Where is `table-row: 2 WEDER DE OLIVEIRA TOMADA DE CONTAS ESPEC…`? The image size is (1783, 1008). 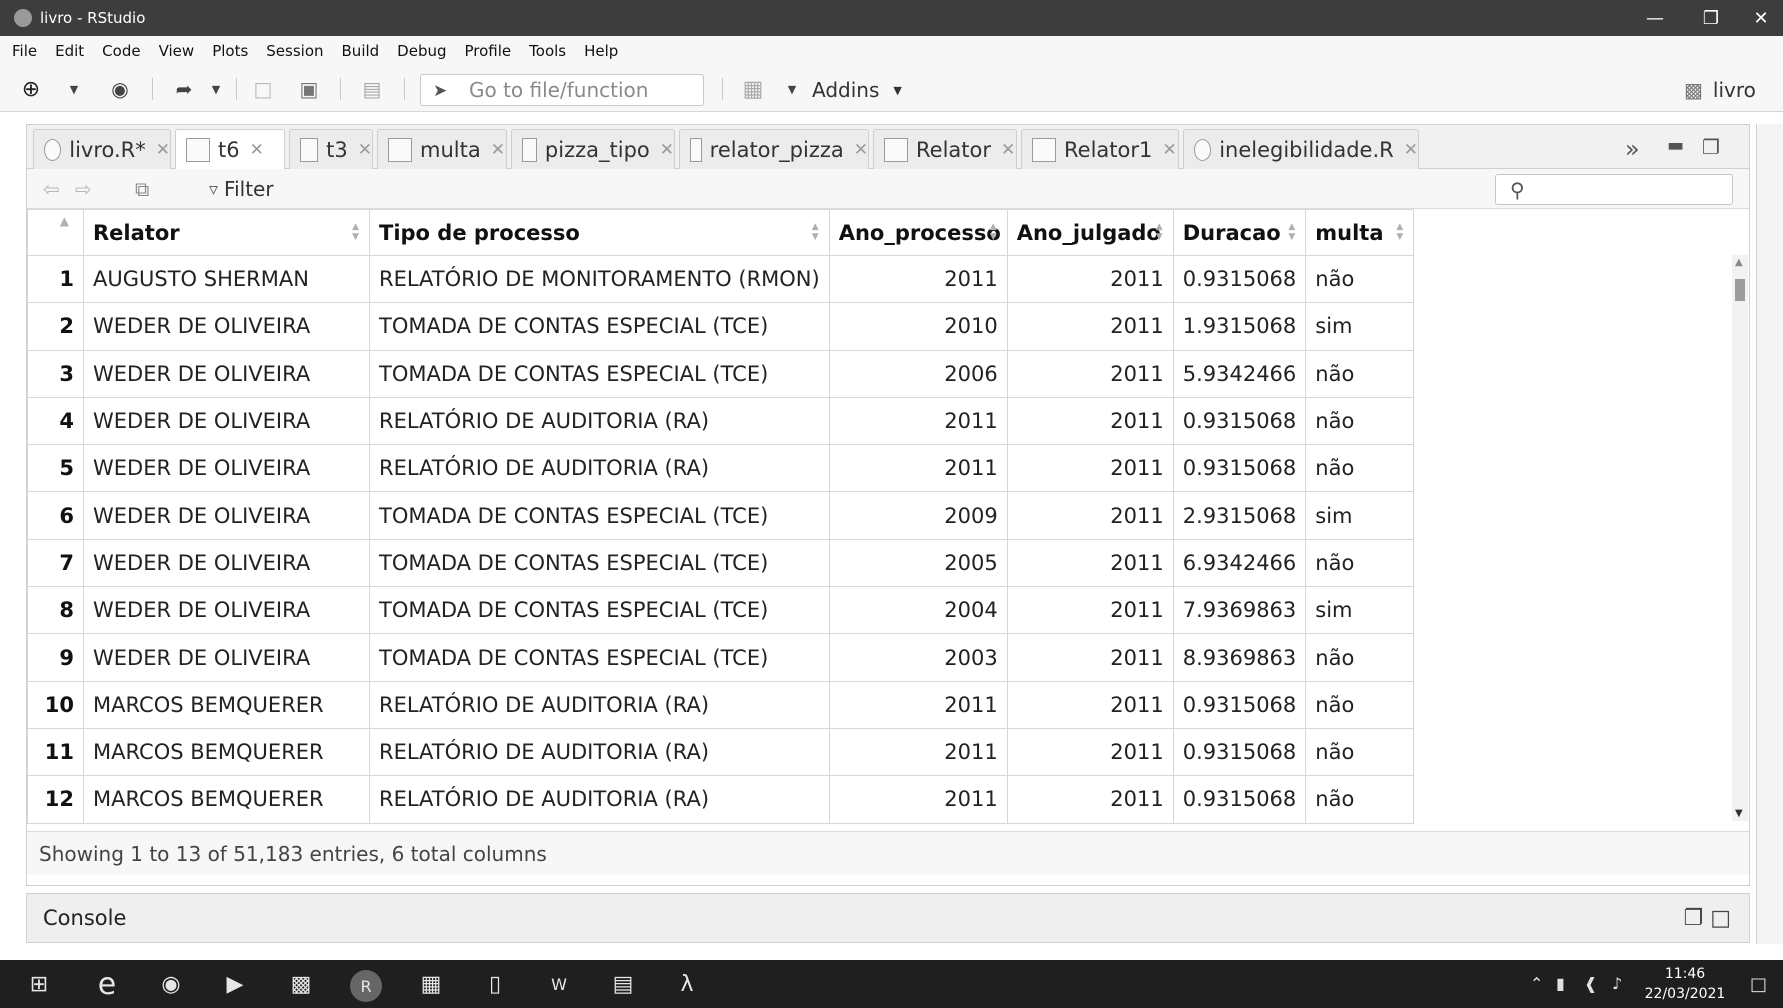
table-row: 2 WEDER DE OLIVEIRA TOMADA DE CONTAS ESPEC… is located at coordinates (721, 326).